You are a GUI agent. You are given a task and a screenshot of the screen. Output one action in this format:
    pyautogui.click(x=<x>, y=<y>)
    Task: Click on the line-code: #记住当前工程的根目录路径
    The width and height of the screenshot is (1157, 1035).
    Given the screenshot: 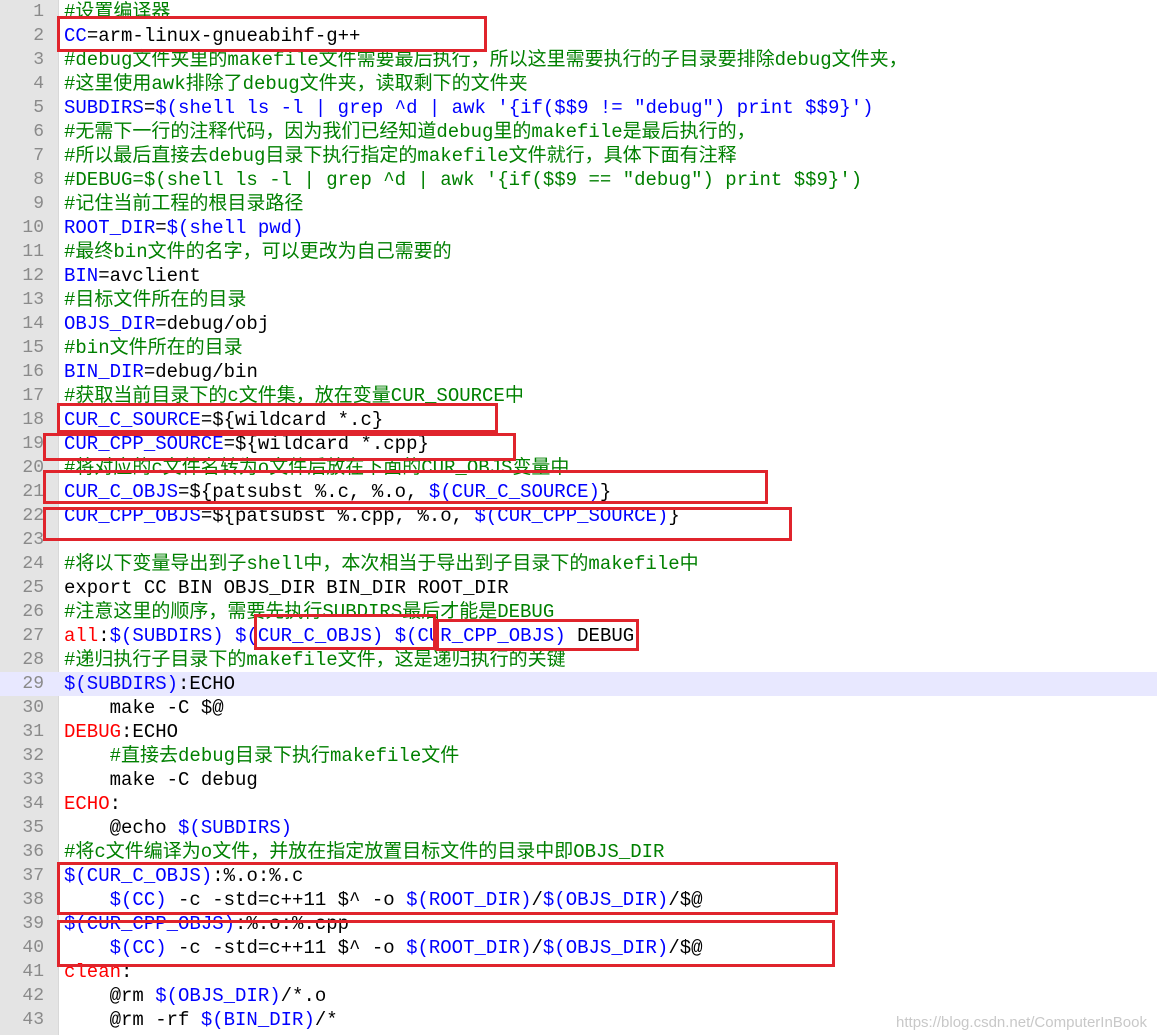 What is the action you would take?
    pyautogui.click(x=183, y=204)
    